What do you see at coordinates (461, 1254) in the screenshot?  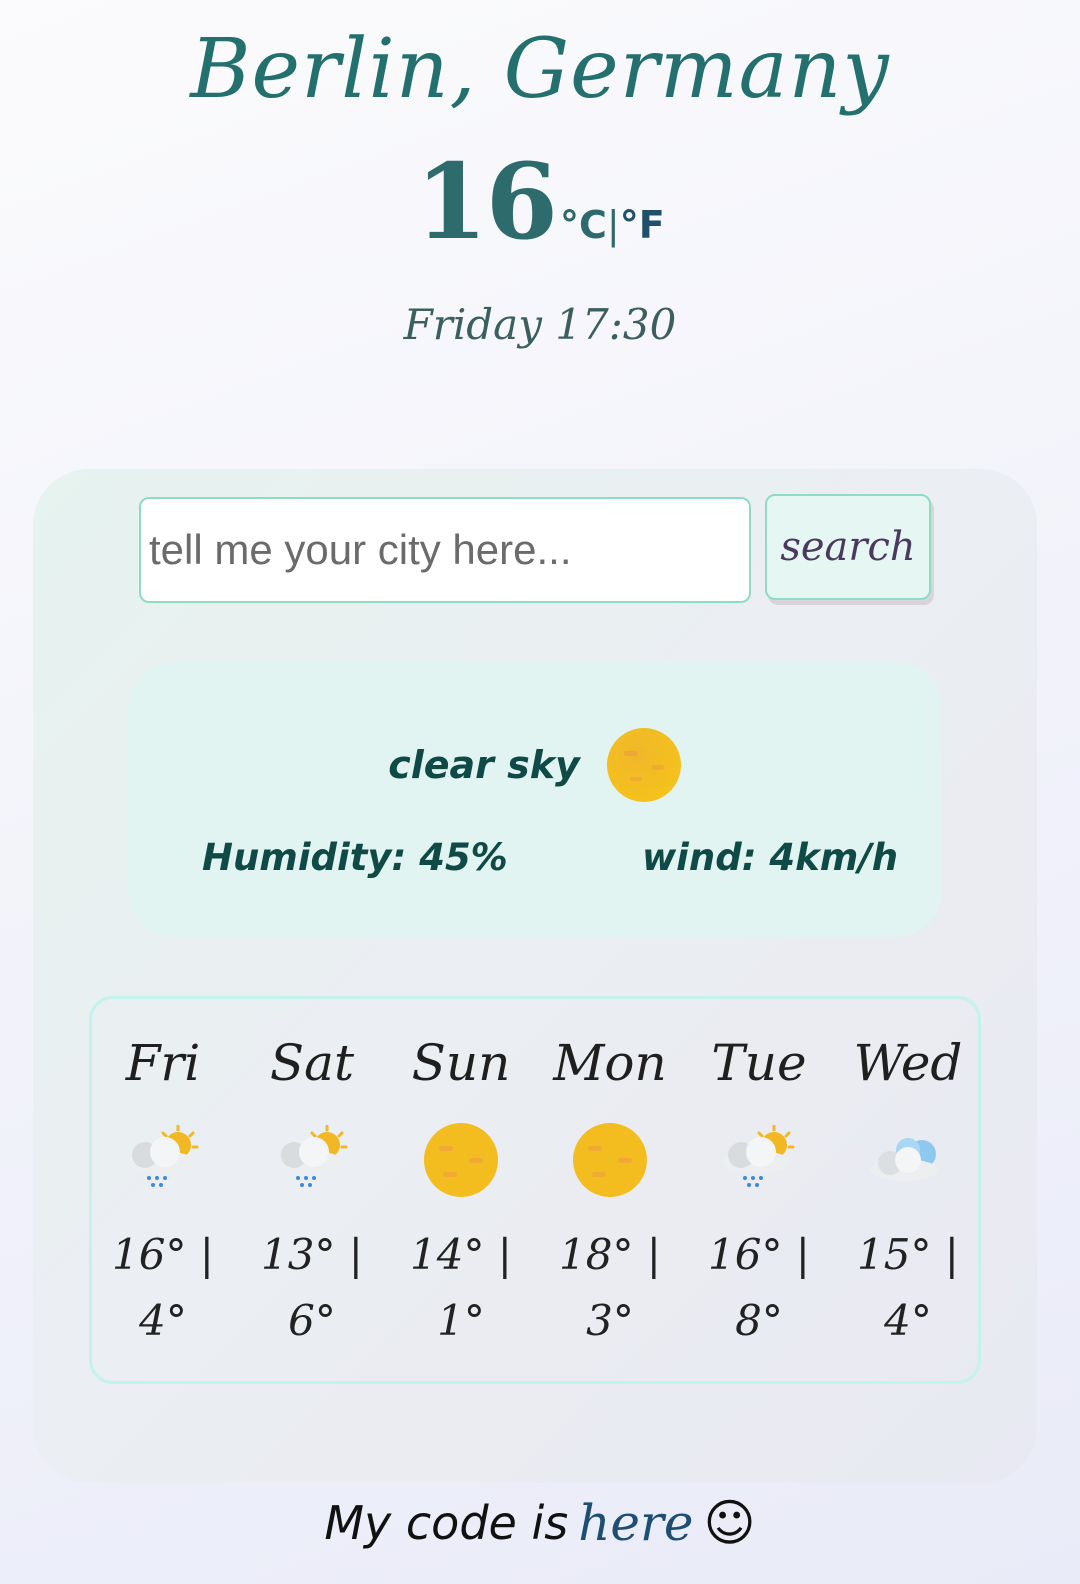 I see `forecast-high: 14° |` at bounding box center [461, 1254].